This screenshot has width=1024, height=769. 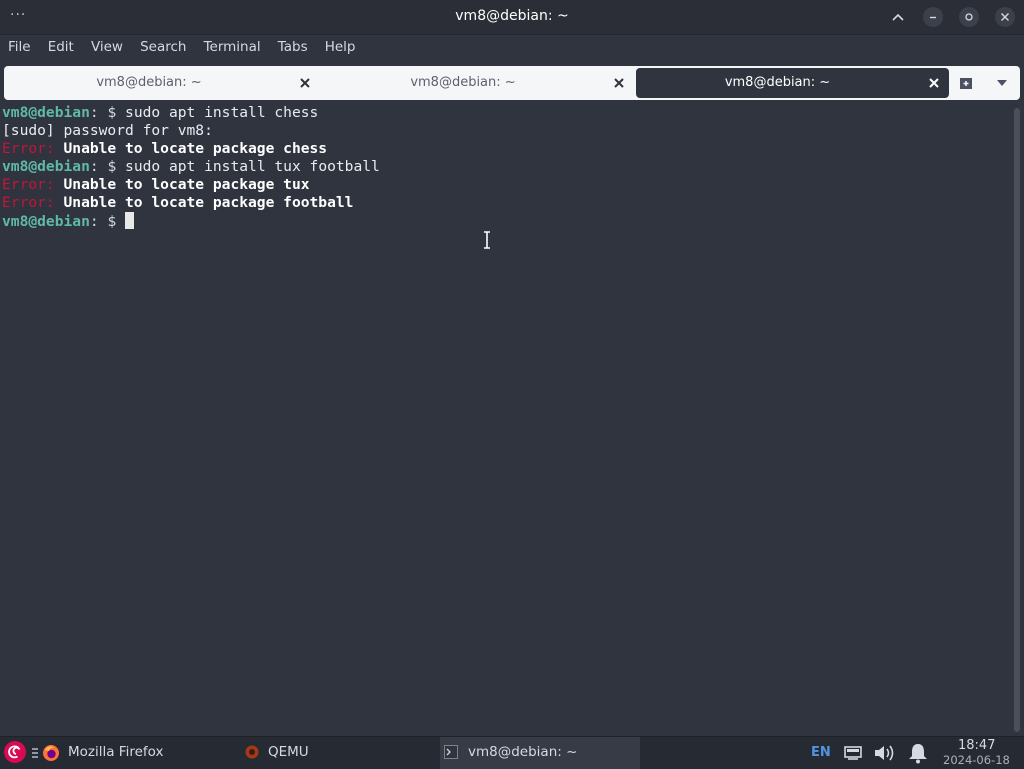 What do you see at coordinates (61, 47) in the screenshot?
I see `menu-edit: Edit` at bounding box center [61, 47].